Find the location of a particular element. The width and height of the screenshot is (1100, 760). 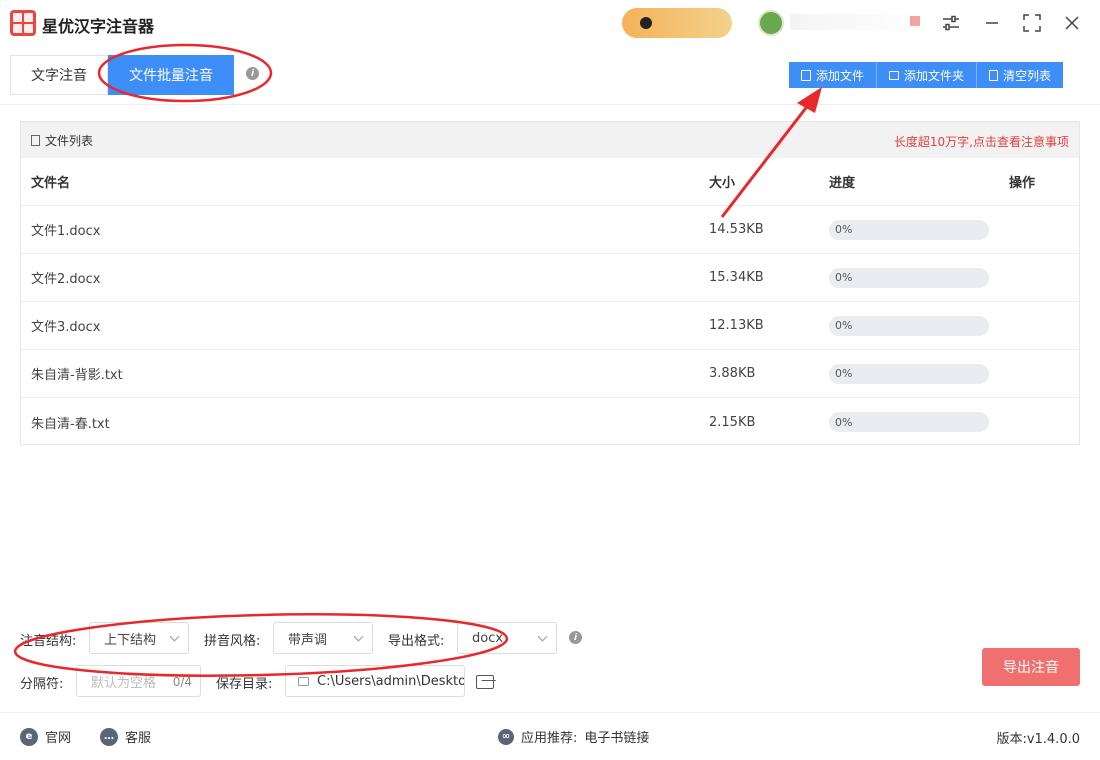

file-toolbar: 添加文件 添加文件夹 清空列表 is located at coordinates (926, 75).